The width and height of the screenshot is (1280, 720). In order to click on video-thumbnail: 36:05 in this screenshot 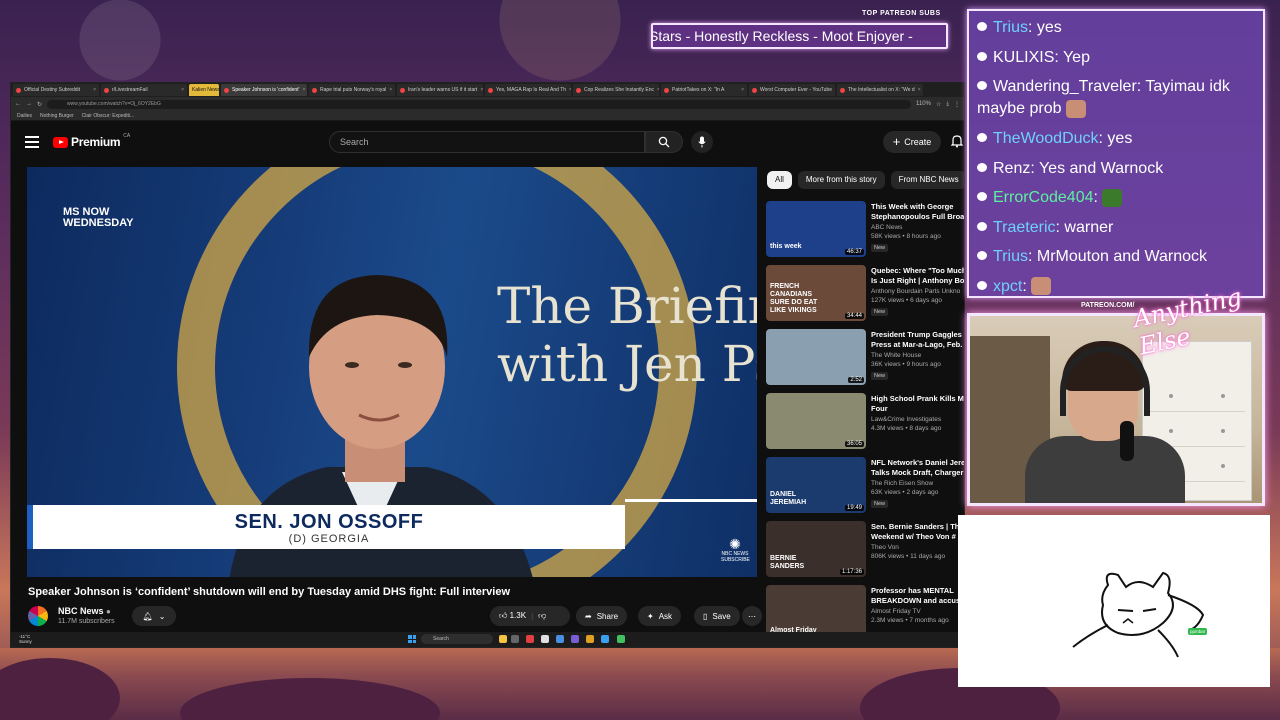, I will do `click(816, 421)`.